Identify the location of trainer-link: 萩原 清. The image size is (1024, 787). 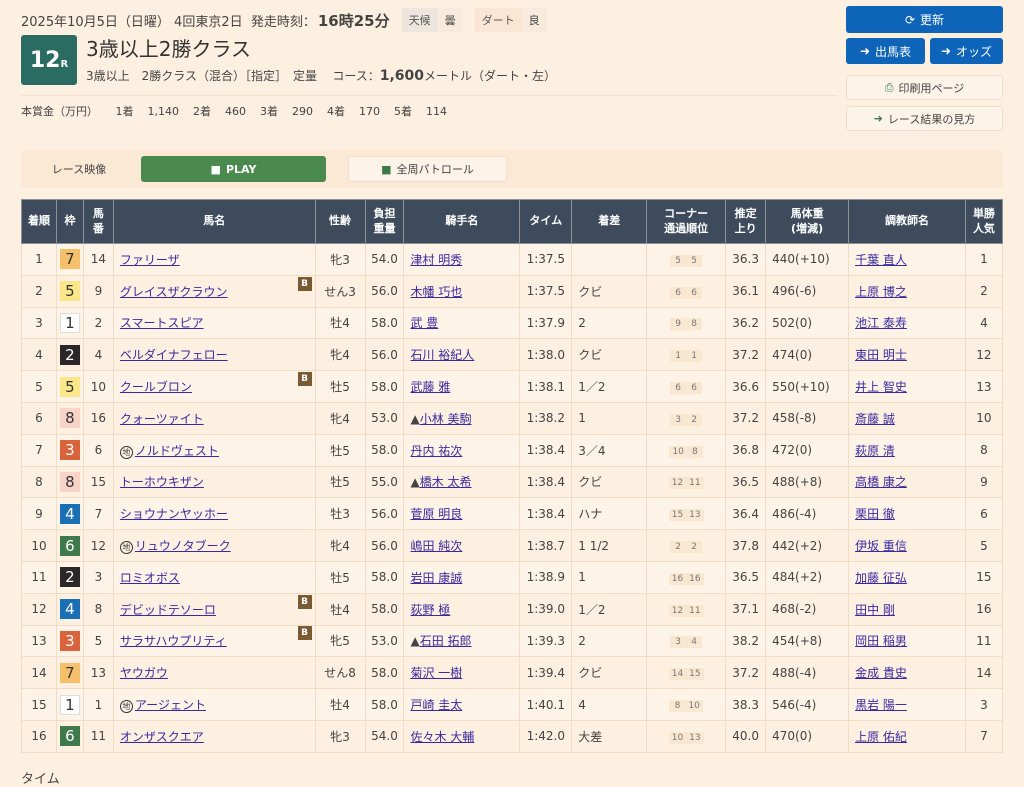
(875, 451).